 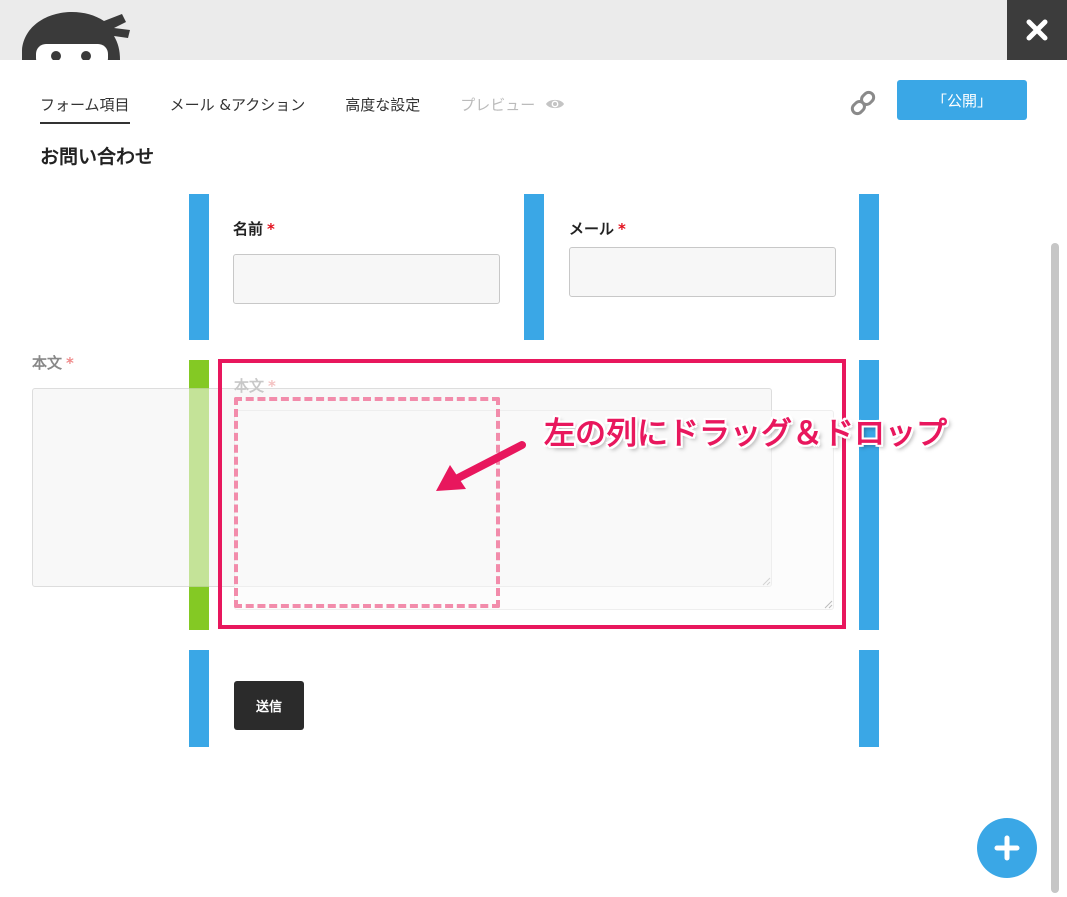 I want to click on close-button, so click(x=1037, y=30).